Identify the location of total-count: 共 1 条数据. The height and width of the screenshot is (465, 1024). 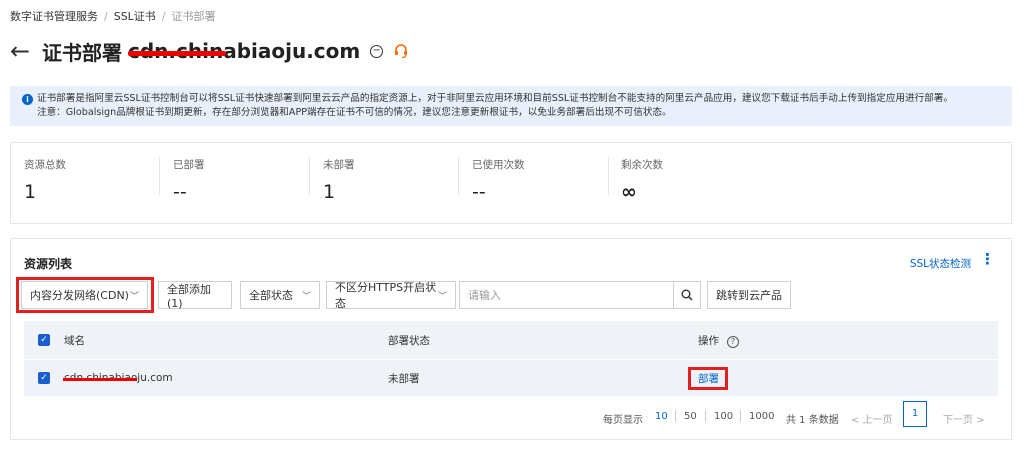
(812, 420).